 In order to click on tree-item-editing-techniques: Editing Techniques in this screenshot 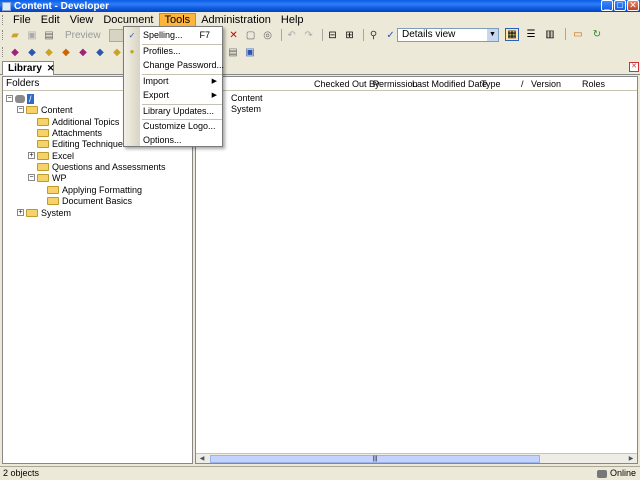, I will do `click(82, 143)`.